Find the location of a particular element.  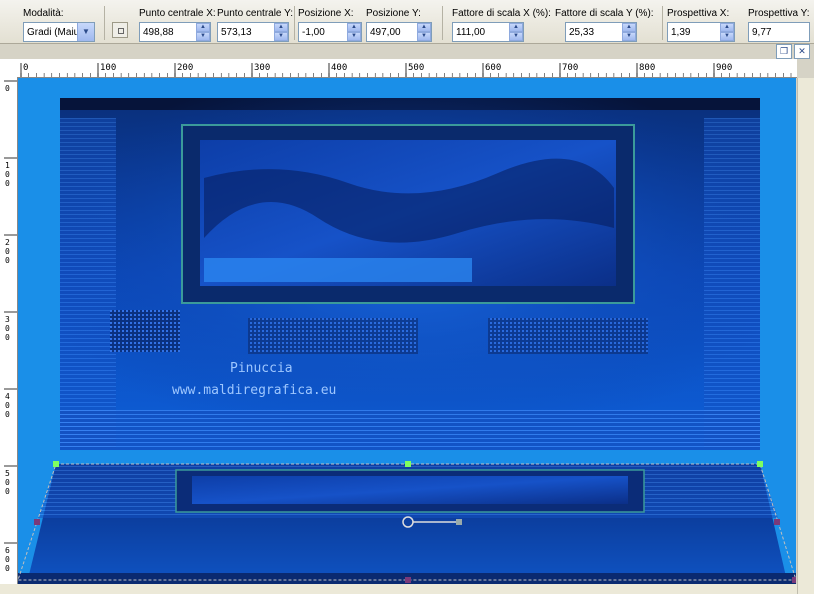

watermark-line2: www.maldiregrafica.eu is located at coordinates (254, 390).